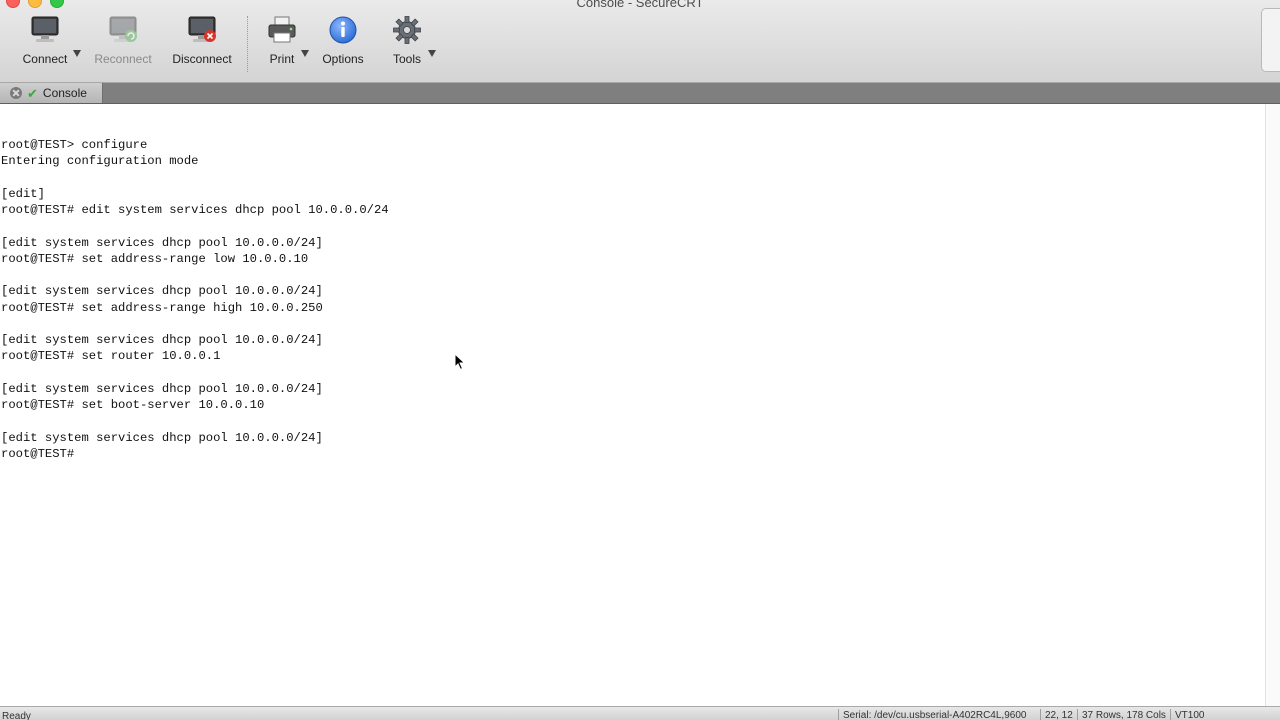 The image size is (1280, 720). I want to click on connect-label: Connect, so click(45, 59).